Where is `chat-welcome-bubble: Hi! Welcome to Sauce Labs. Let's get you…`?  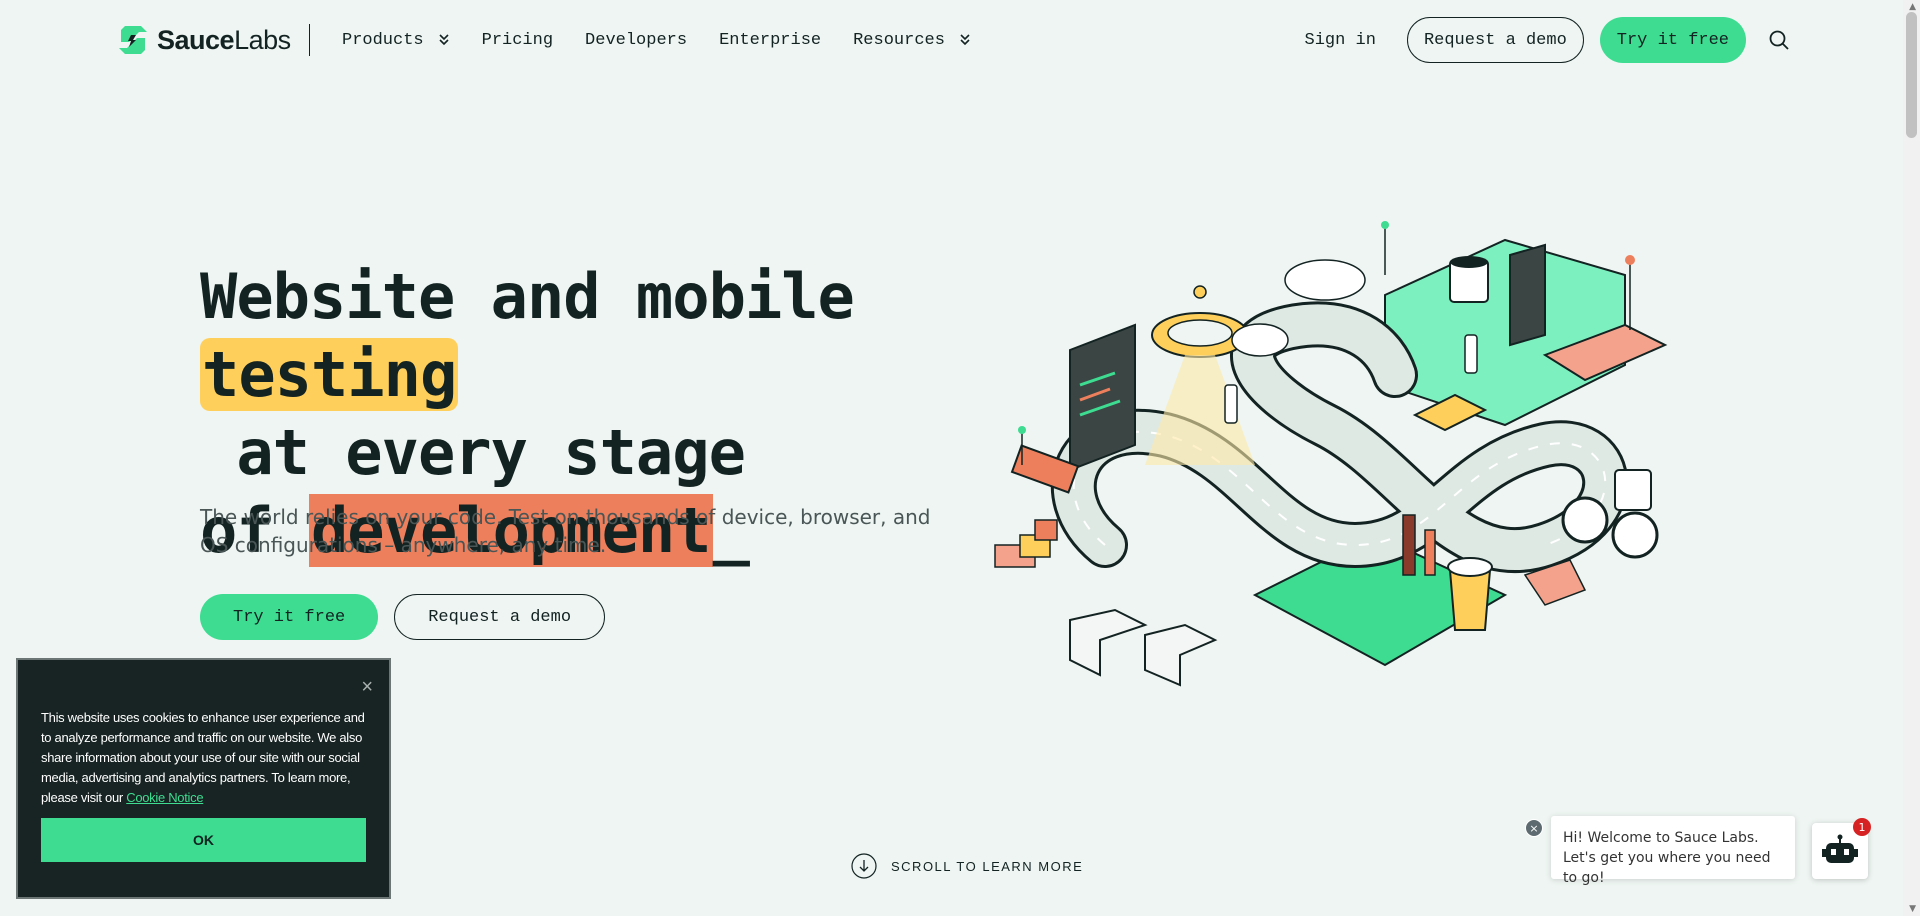 chat-welcome-bubble: Hi! Welcome to Sauce Labs. Let's get you… is located at coordinates (1673, 851).